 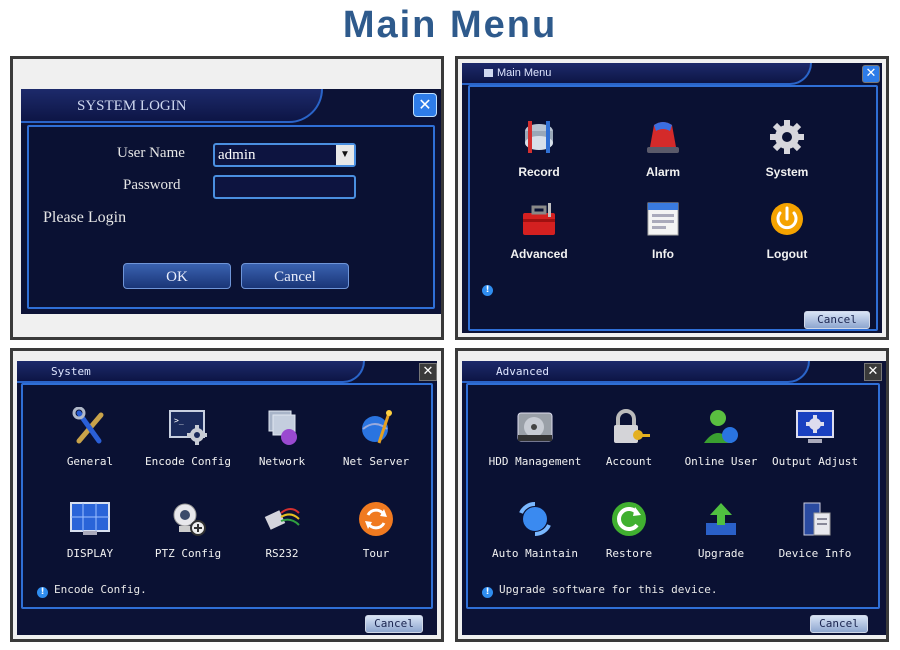 I want to click on display-icon, so click(x=90, y=518).